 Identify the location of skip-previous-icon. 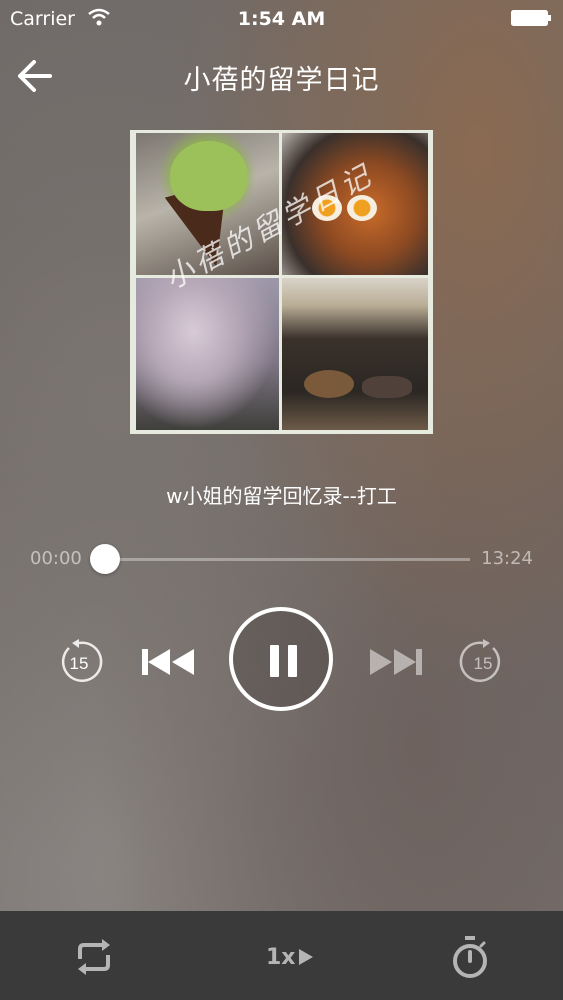
(168, 662).